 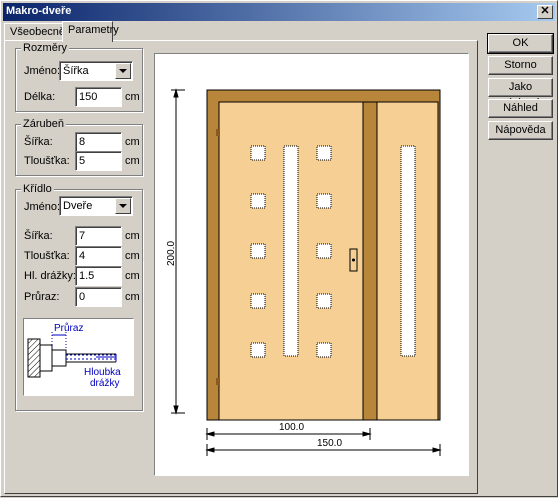 I want to click on zarubne-sirka-label: Šířka:, so click(x=38, y=142).